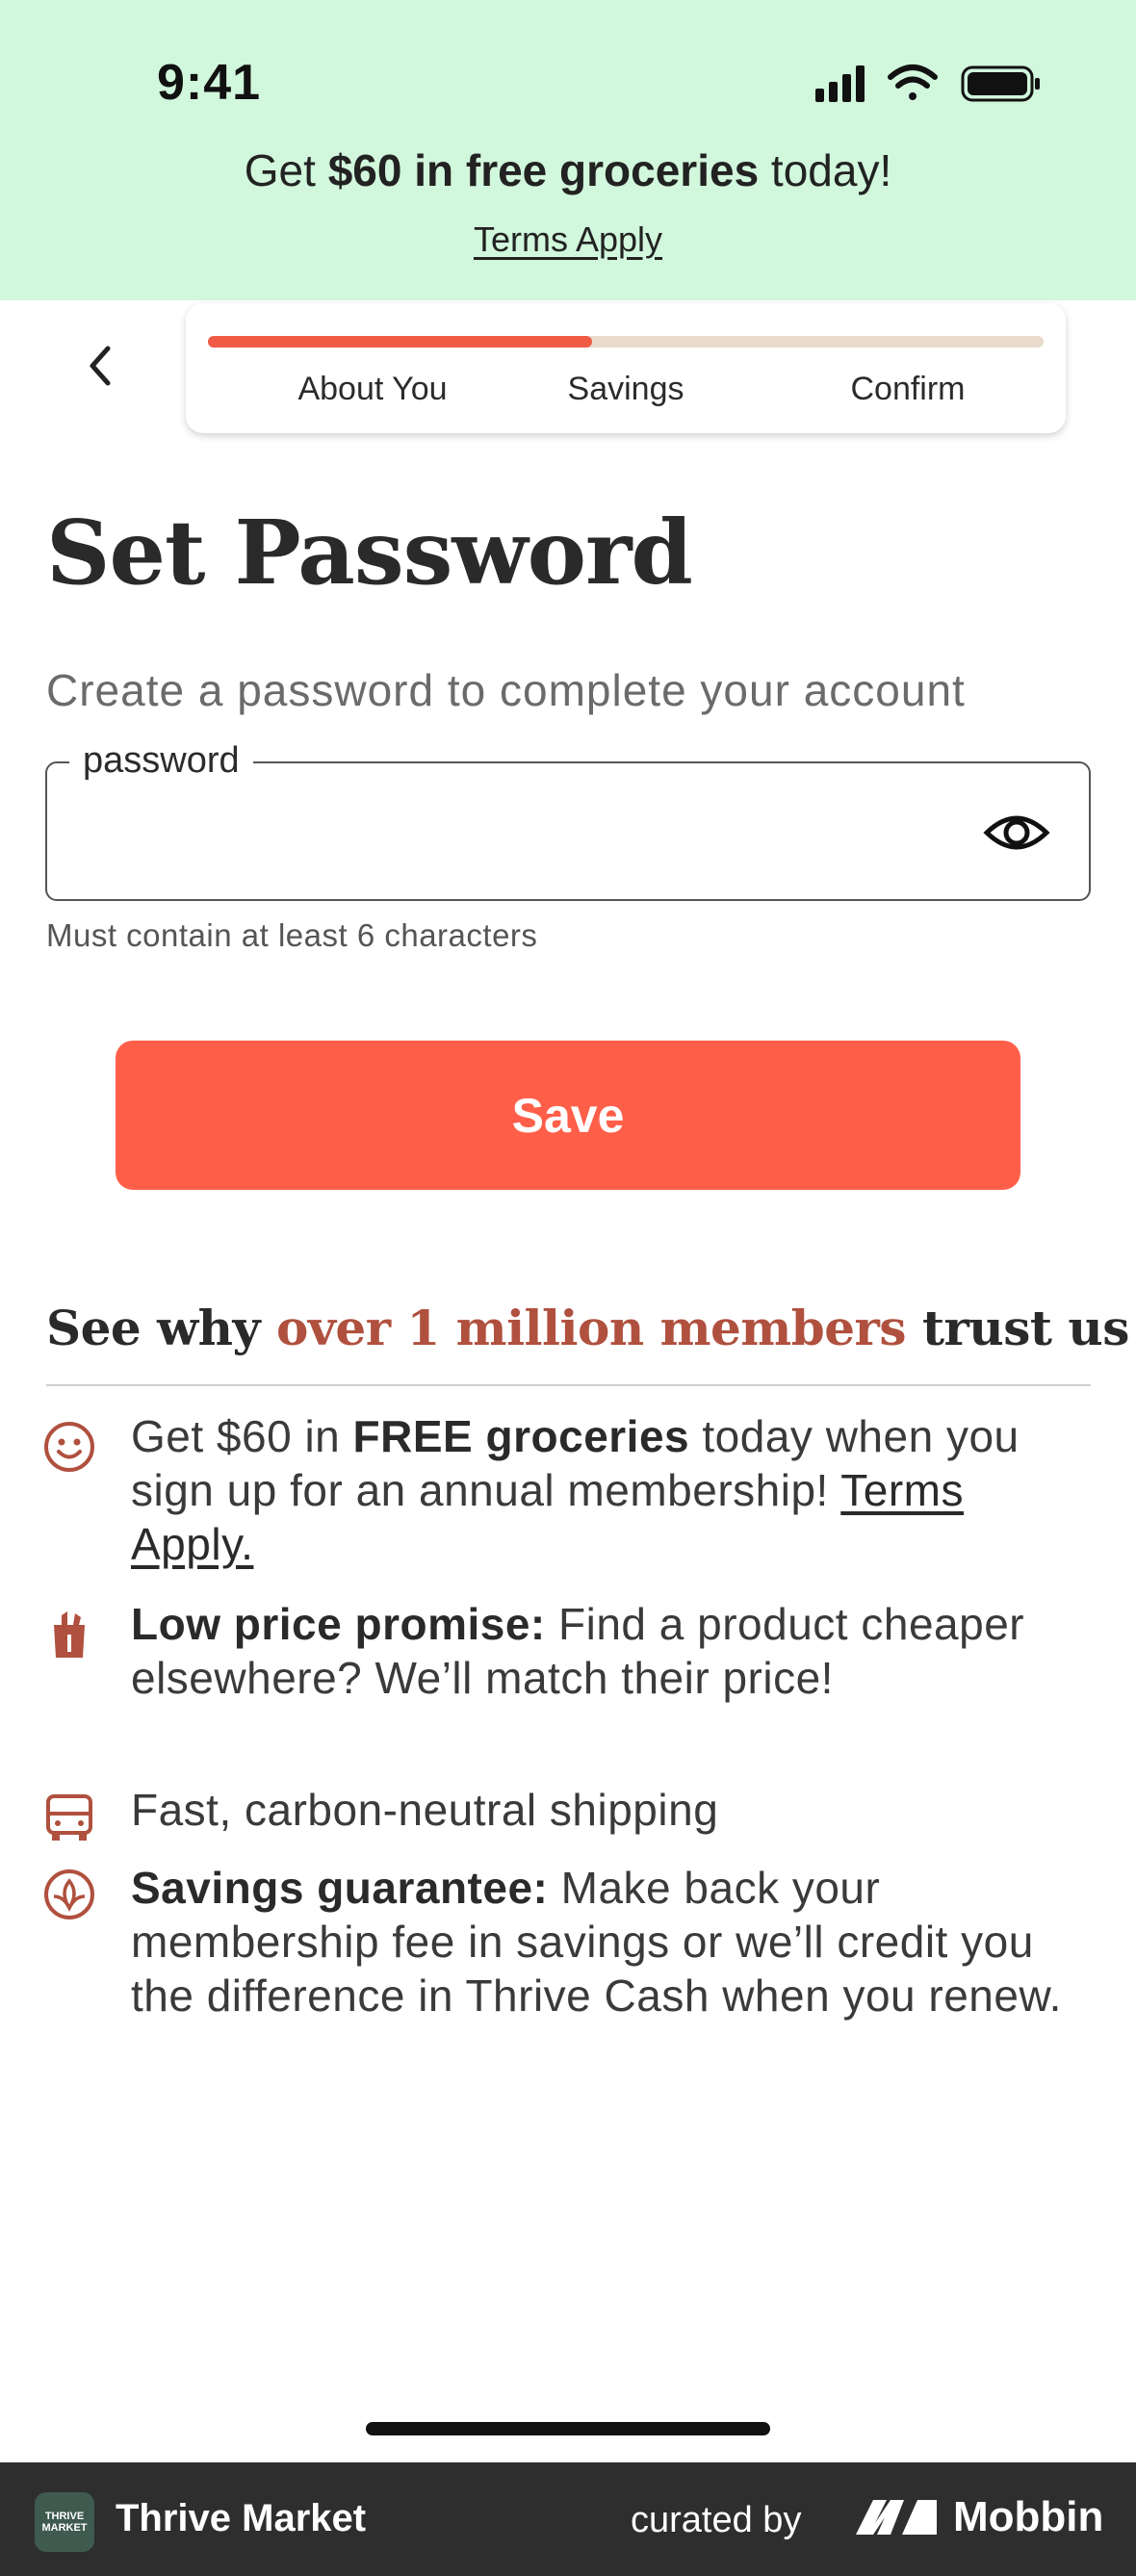  Describe the element at coordinates (372, 389) in the screenshot. I see `step-about-you: About You` at that location.